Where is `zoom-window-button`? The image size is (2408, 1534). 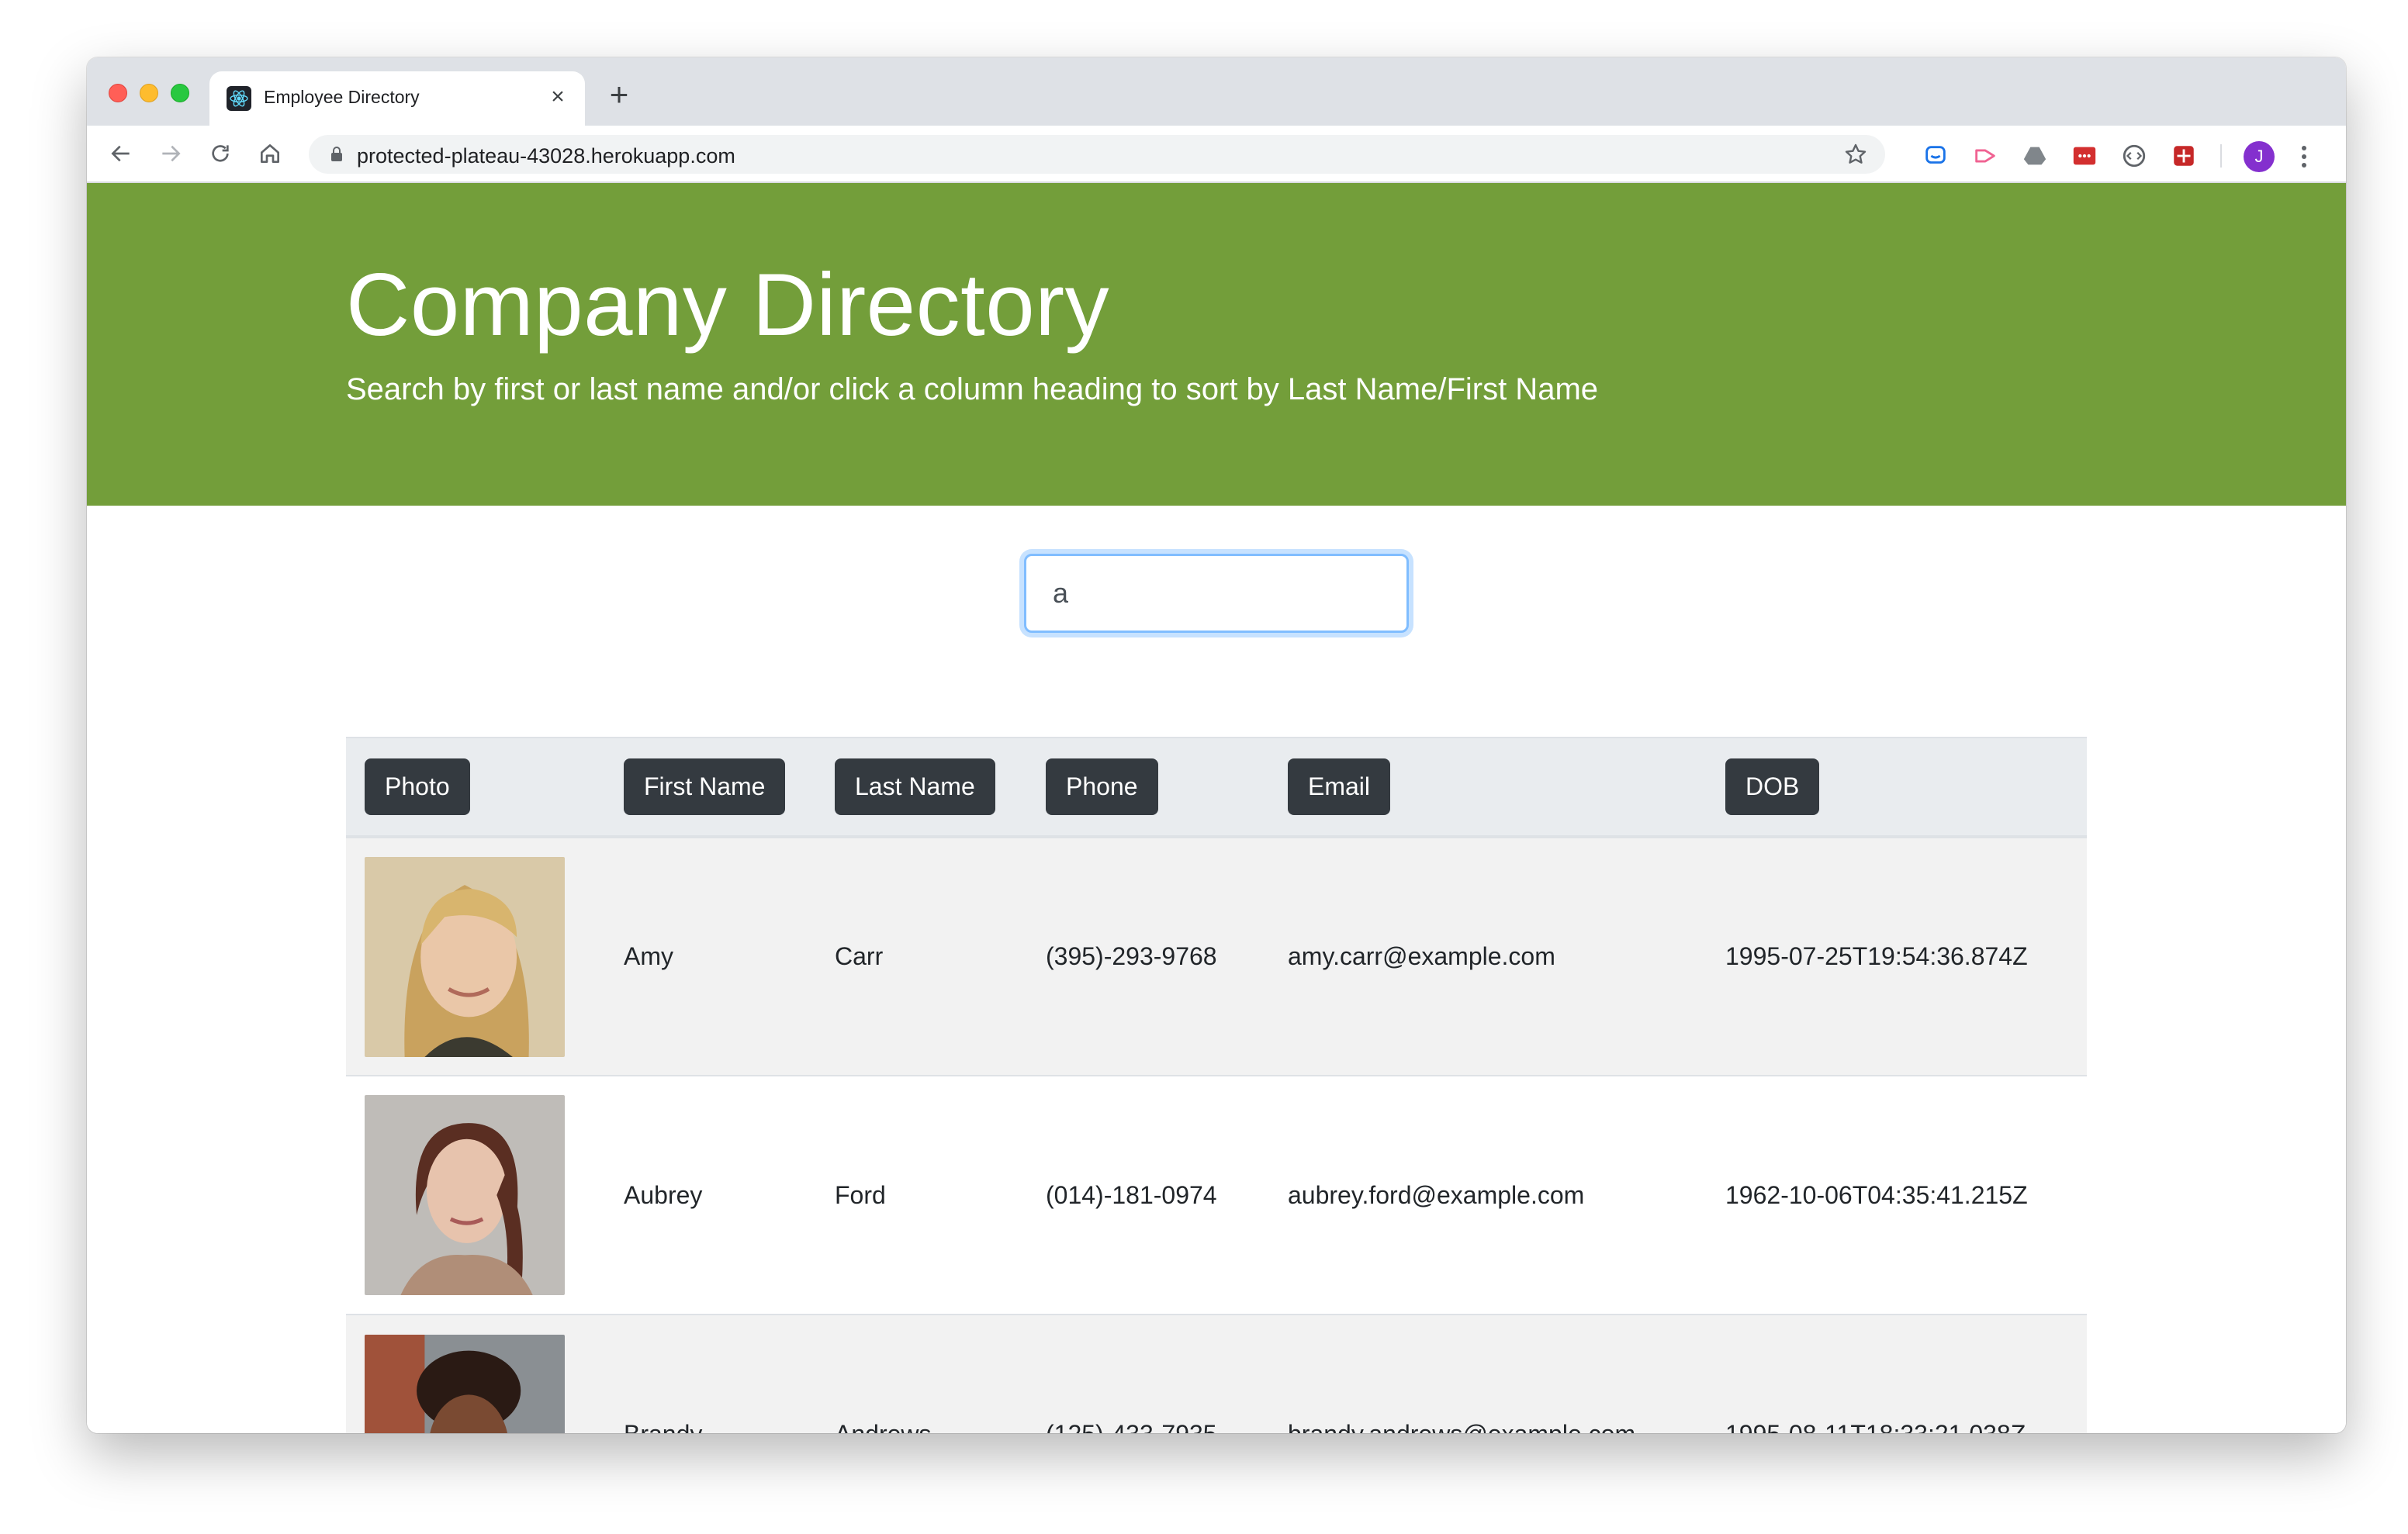 zoom-window-button is located at coordinates (180, 93).